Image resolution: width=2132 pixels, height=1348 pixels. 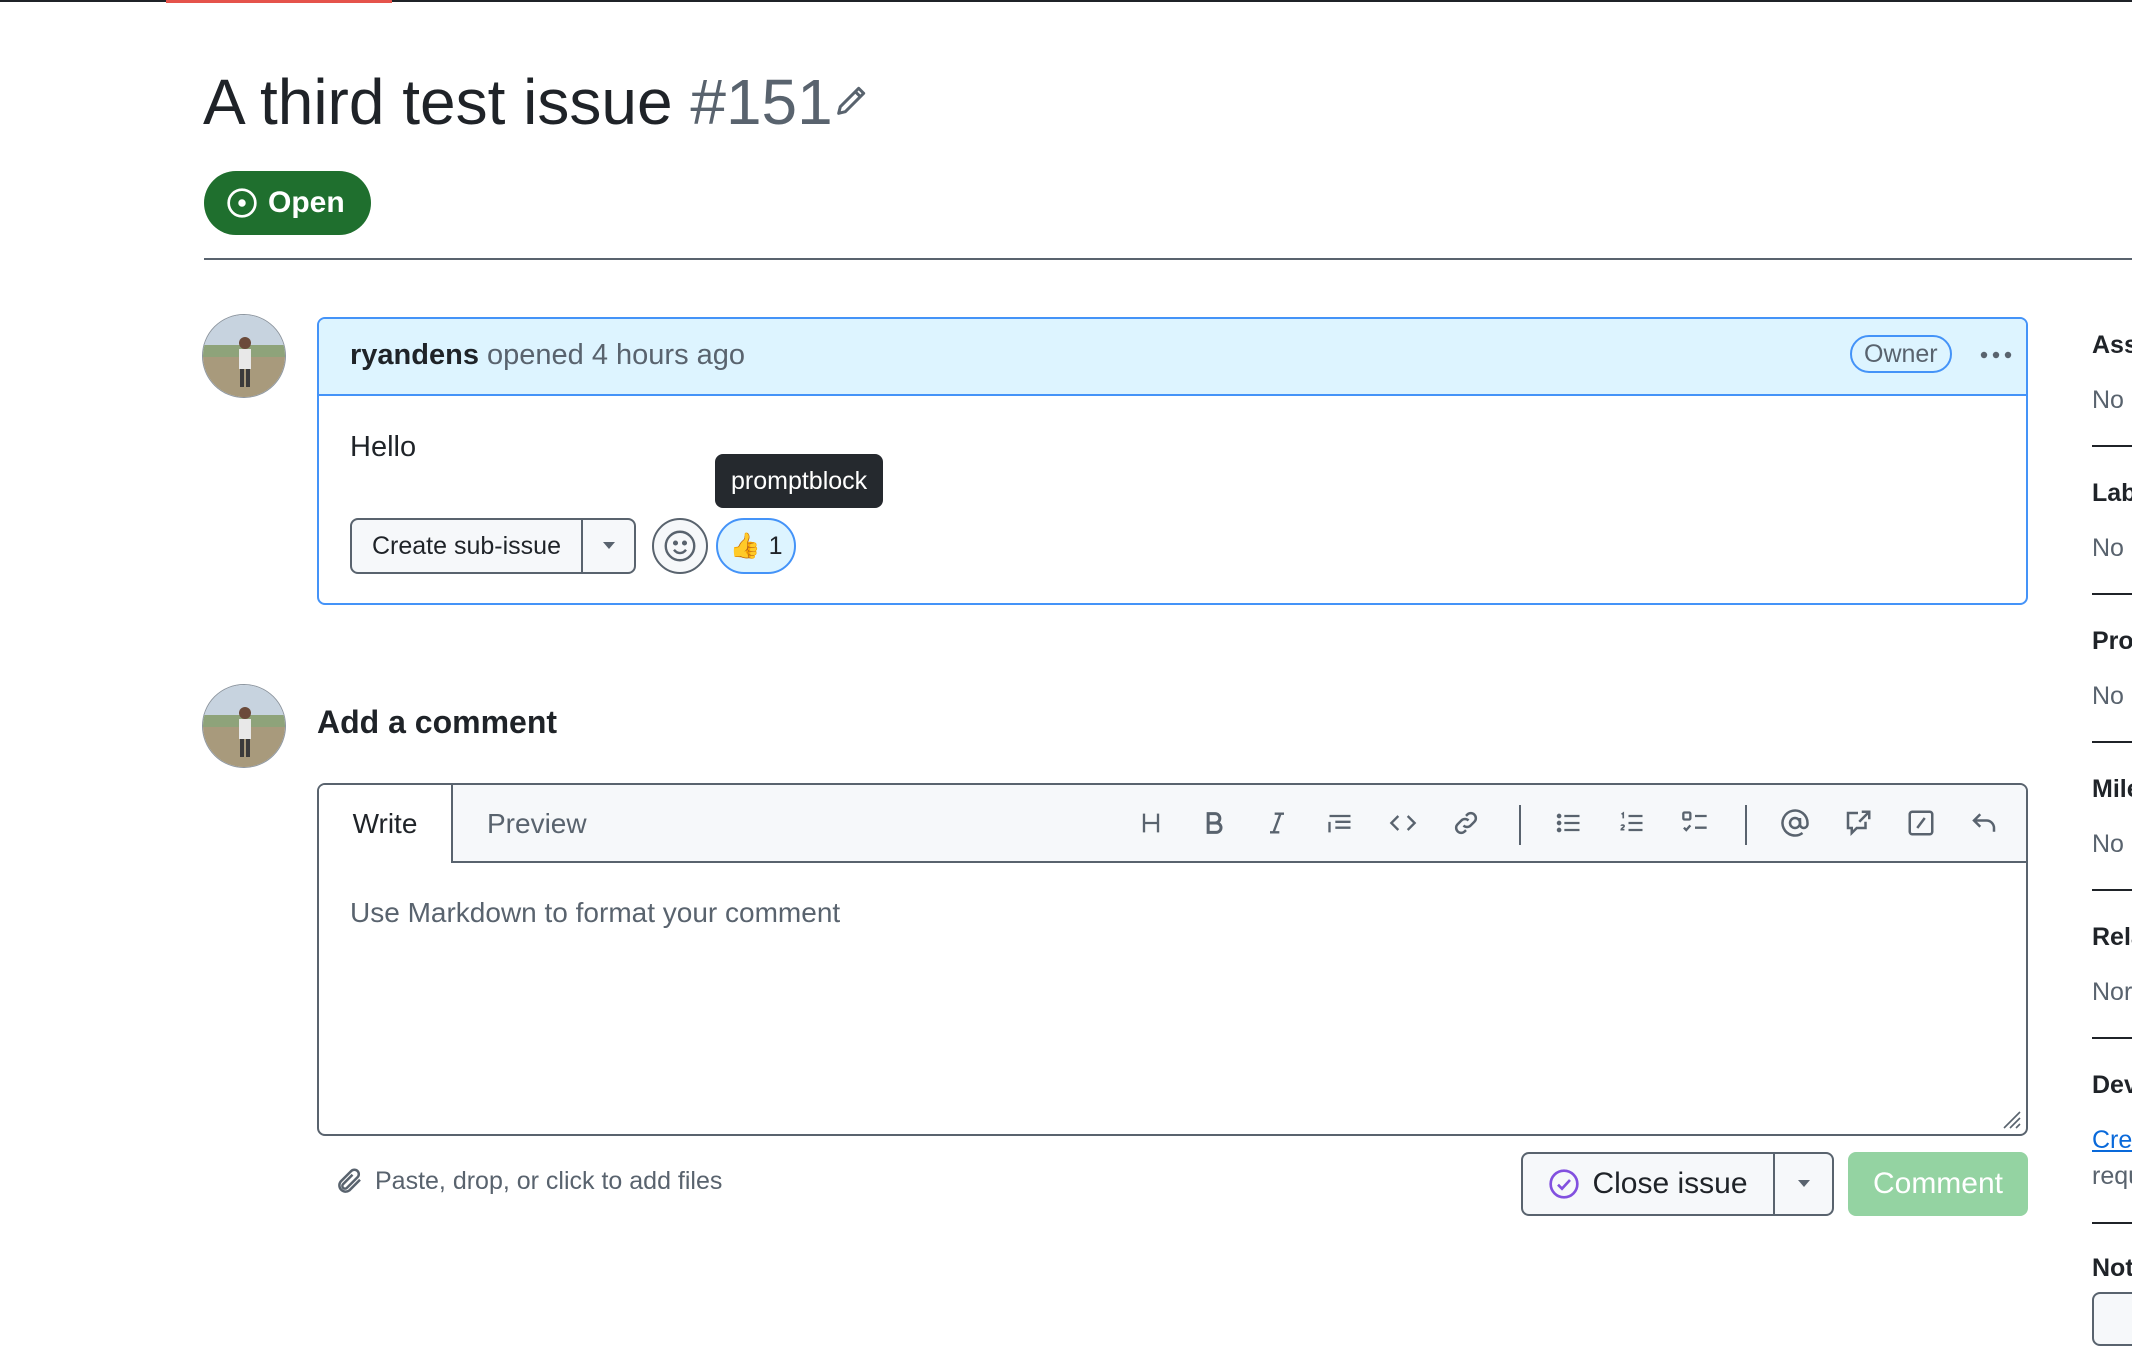 I want to click on sidebar-milestone-label: Mile, so click(x=2112, y=789).